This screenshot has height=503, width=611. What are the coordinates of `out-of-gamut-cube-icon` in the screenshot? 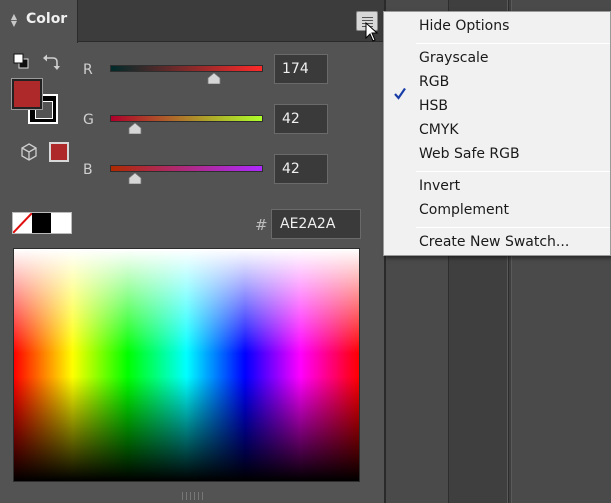 It's located at (29, 152).